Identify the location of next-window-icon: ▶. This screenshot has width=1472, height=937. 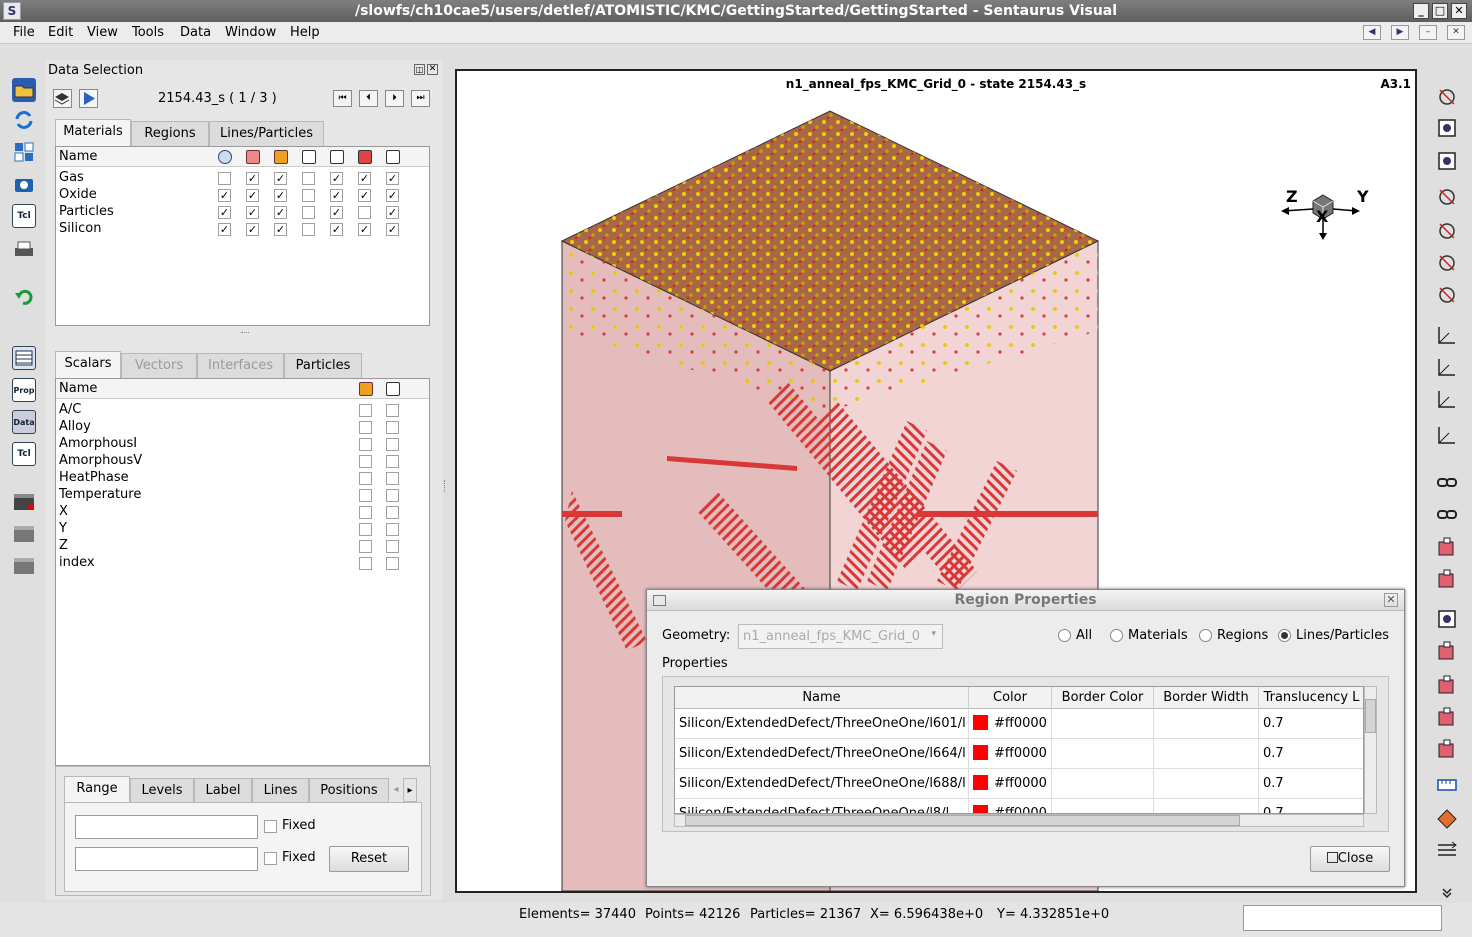
(1400, 32).